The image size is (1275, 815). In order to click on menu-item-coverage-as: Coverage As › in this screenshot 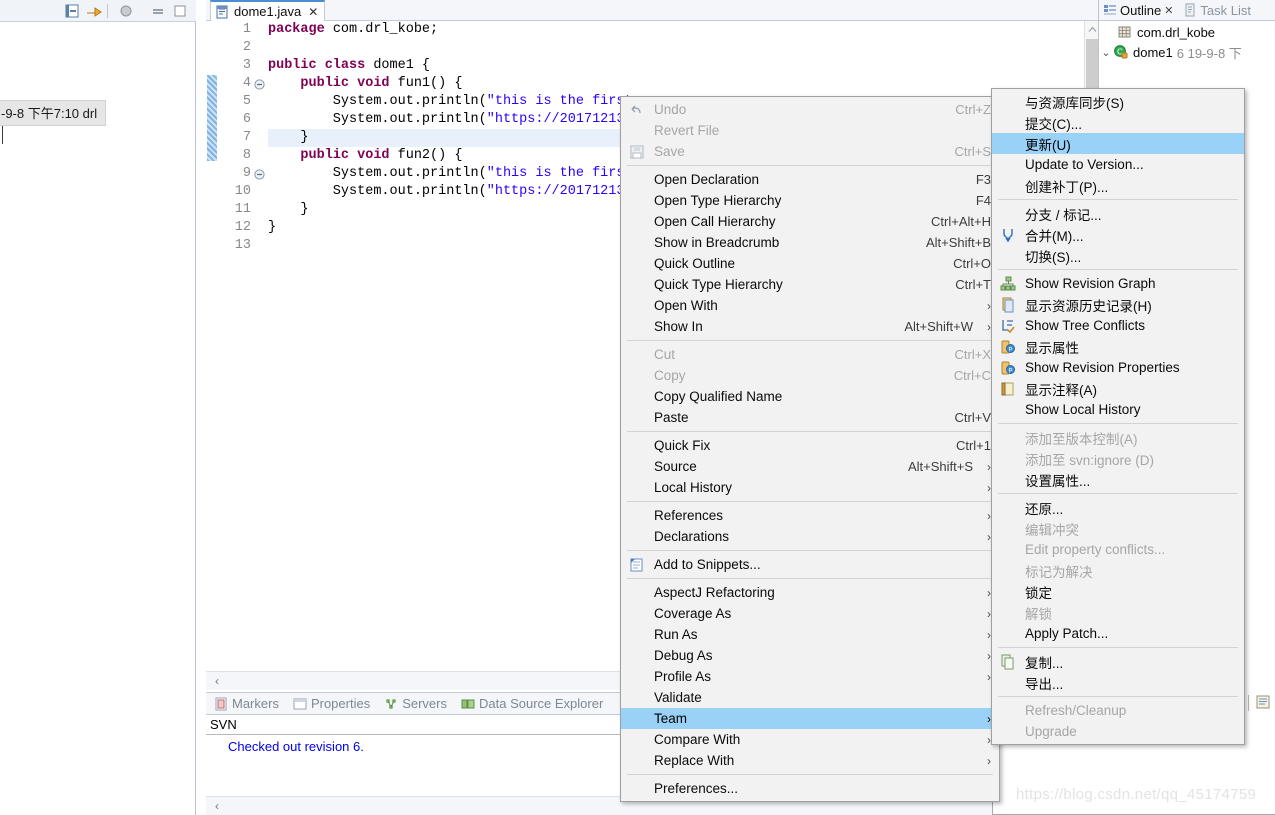, I will do `click(810, 613)`.